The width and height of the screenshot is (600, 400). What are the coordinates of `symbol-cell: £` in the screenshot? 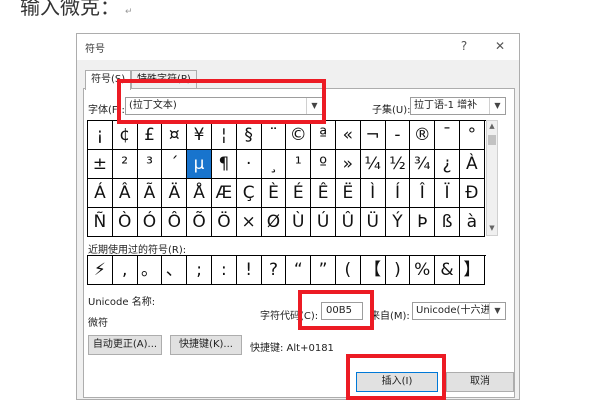 It's located at (150, 135).